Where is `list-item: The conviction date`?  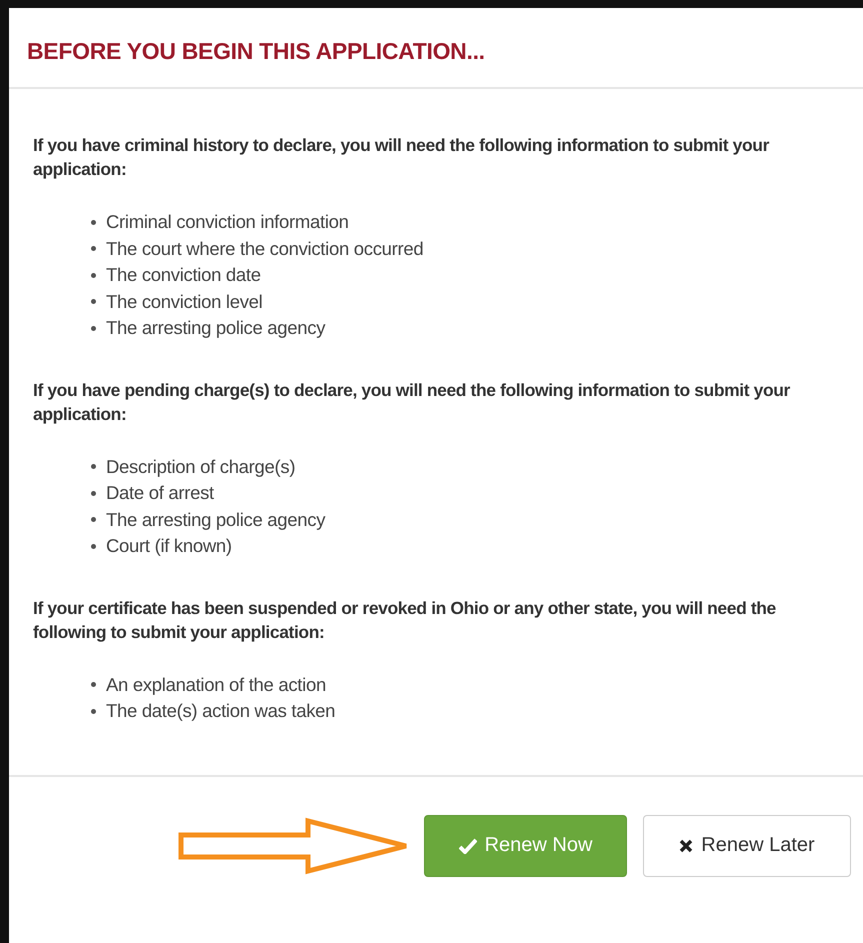
list-item: The conviction date is located at coordinates (183, 275).